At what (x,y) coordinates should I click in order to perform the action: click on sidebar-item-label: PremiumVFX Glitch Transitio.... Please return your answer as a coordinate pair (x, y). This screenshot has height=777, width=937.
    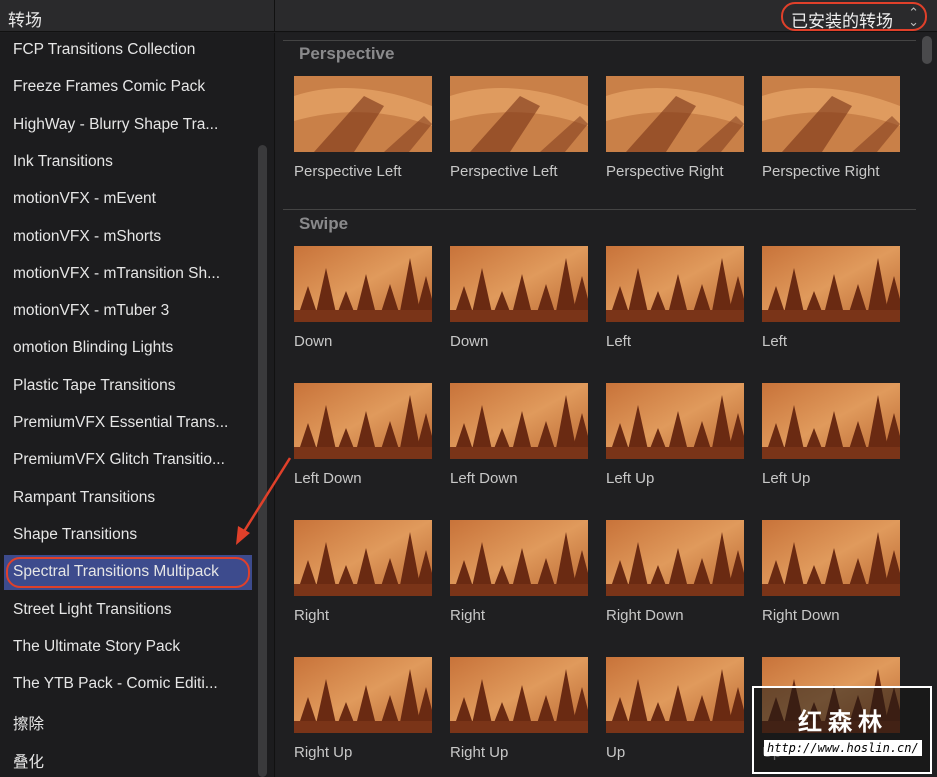
    Looking at the image, I should click on (119, 460).